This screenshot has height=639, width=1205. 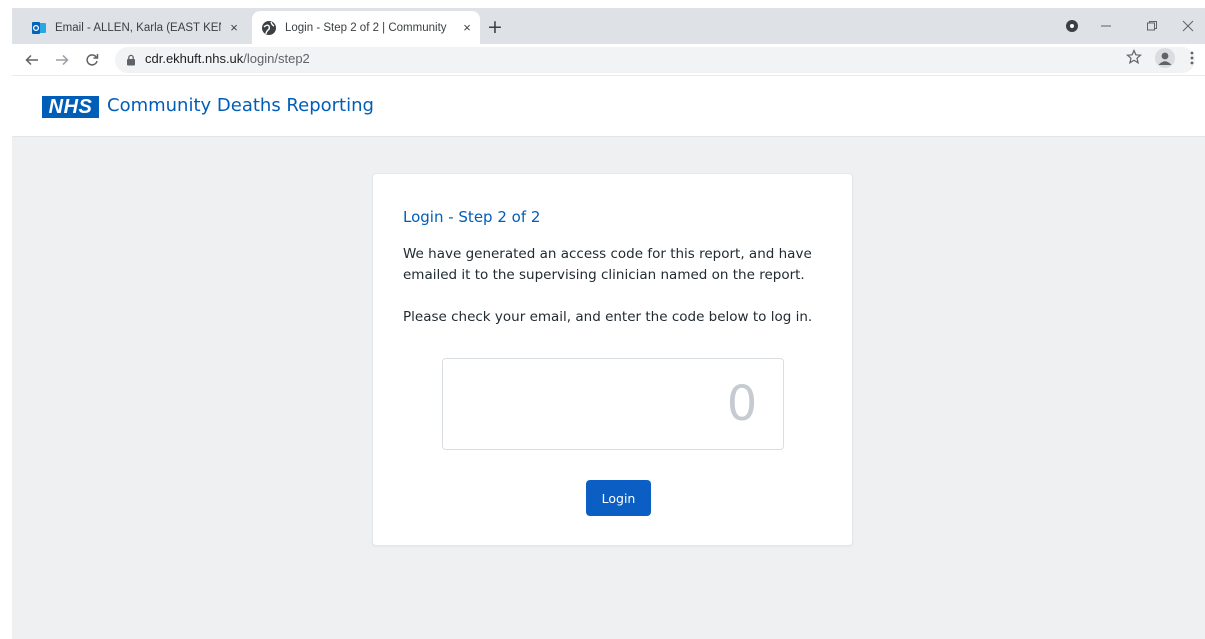 I want to click on address-bar: cdr.ekhuft.nhs.uk/login/step2, so click(x=655, y=60).